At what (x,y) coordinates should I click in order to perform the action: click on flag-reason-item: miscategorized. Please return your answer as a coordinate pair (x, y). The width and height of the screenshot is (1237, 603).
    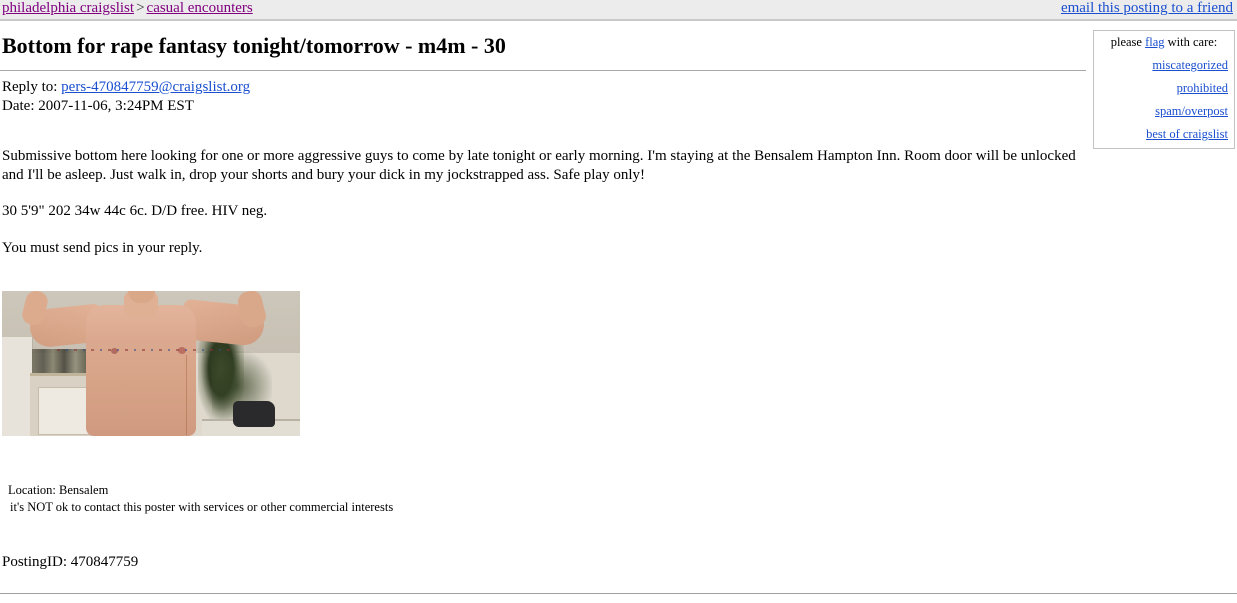
    Looking at the image, I should click on (1164, 65).